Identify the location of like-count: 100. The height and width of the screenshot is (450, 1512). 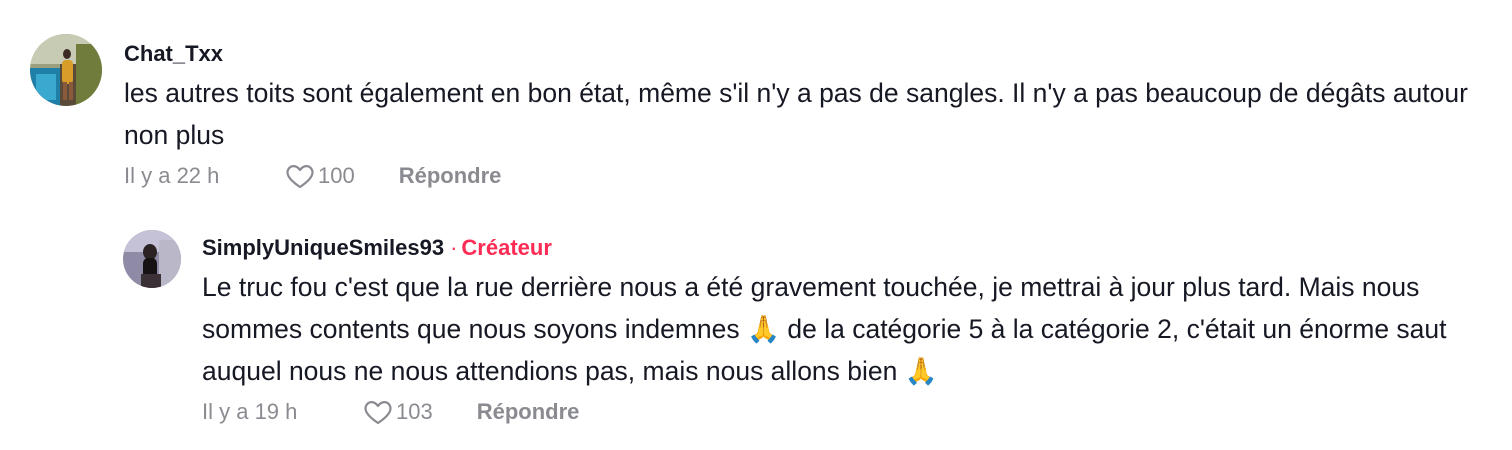
(336, 175).